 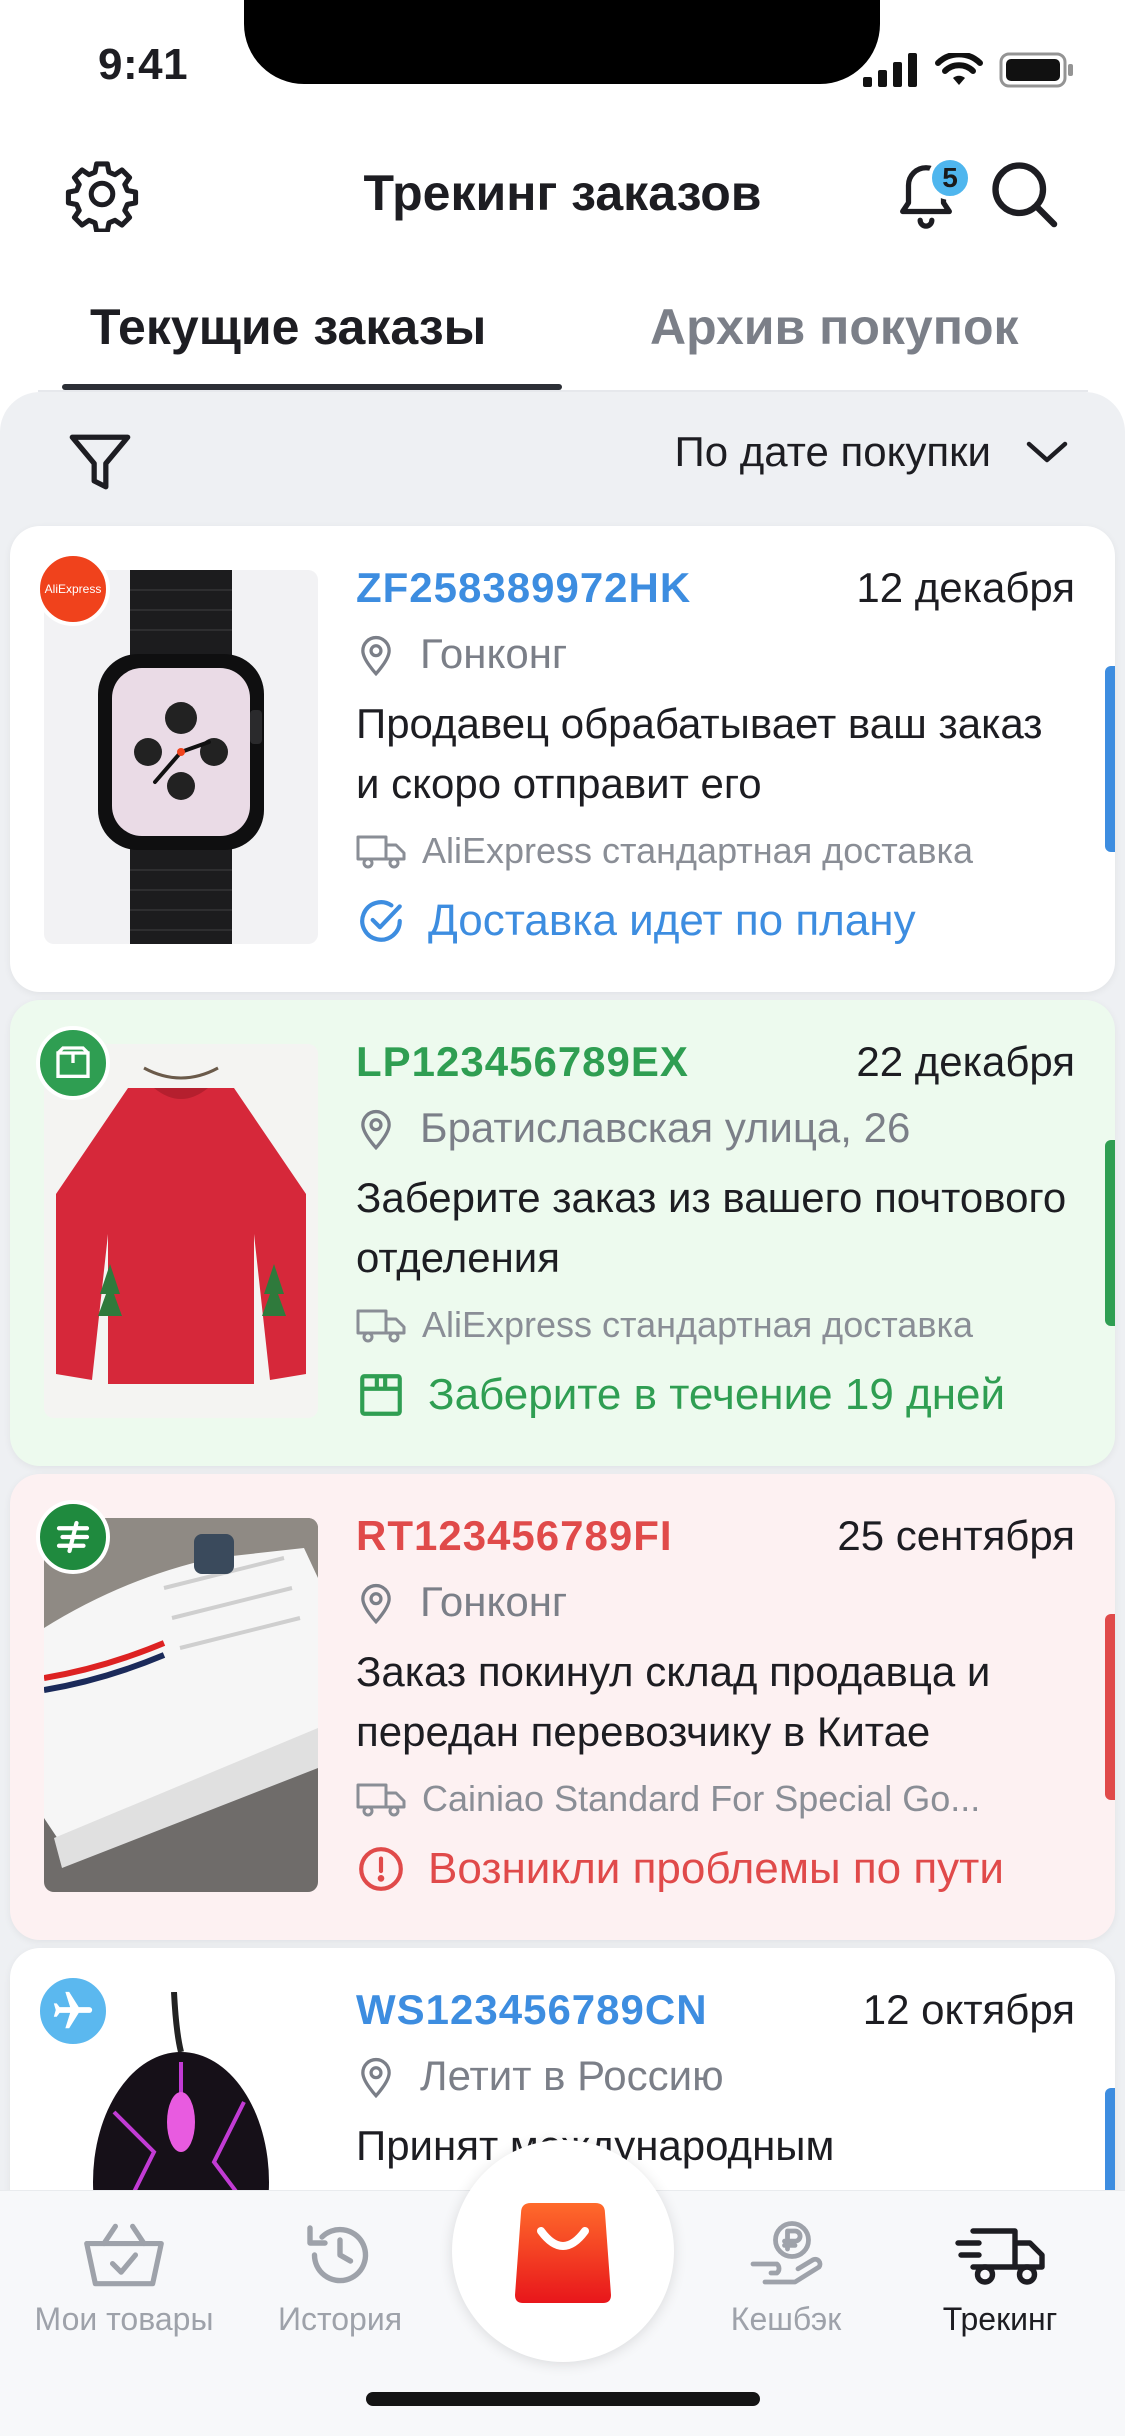 What do you see at coordinates (563, 2399) in the screenshot?
I see `home-indicator` at bounding box center [563, 2399].